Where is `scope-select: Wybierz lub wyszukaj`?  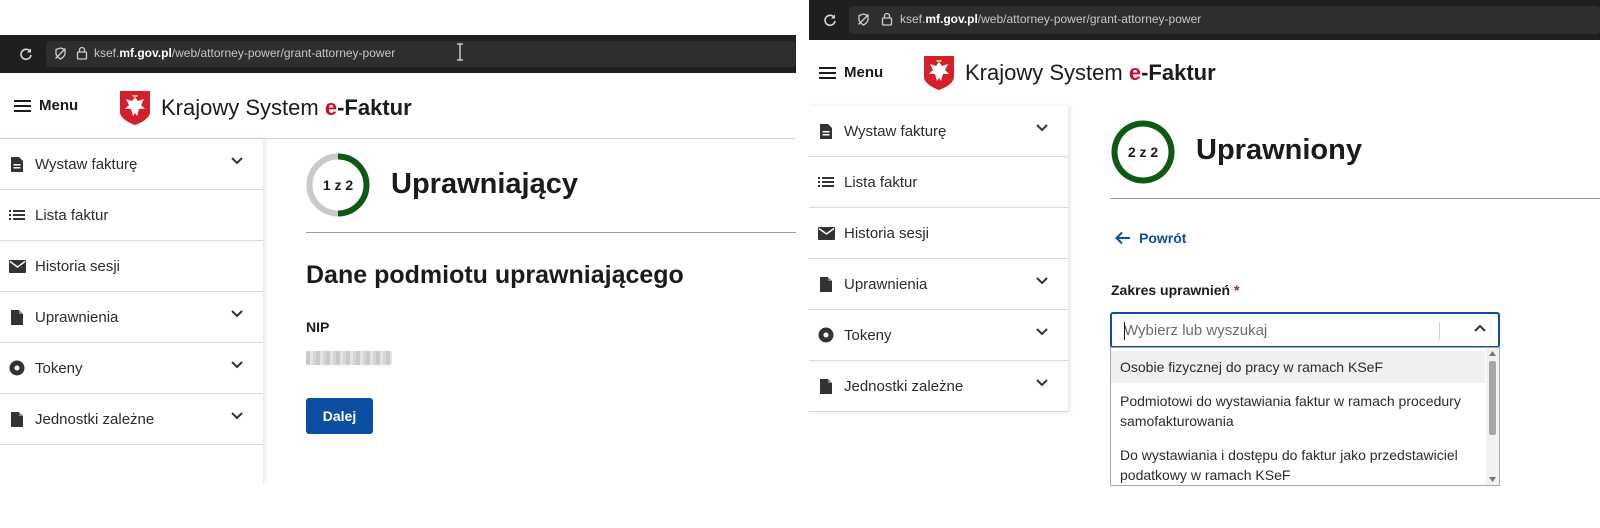
scope-select: Wybierz lub wyszukaj is located at coordinates (1305, 330).